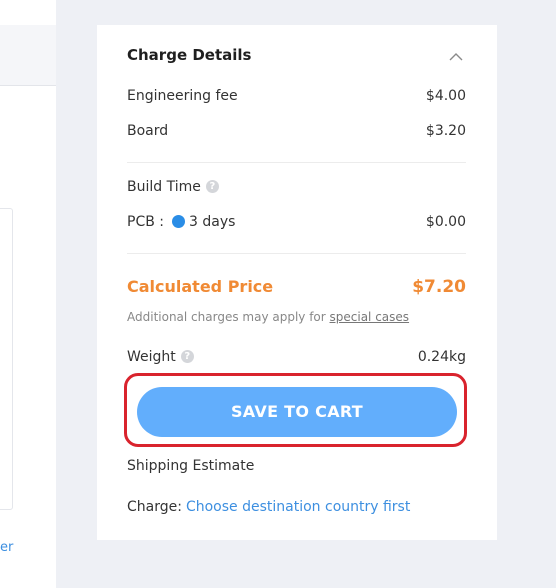  I want to click on left-panel-link: er, so click(6, 547).